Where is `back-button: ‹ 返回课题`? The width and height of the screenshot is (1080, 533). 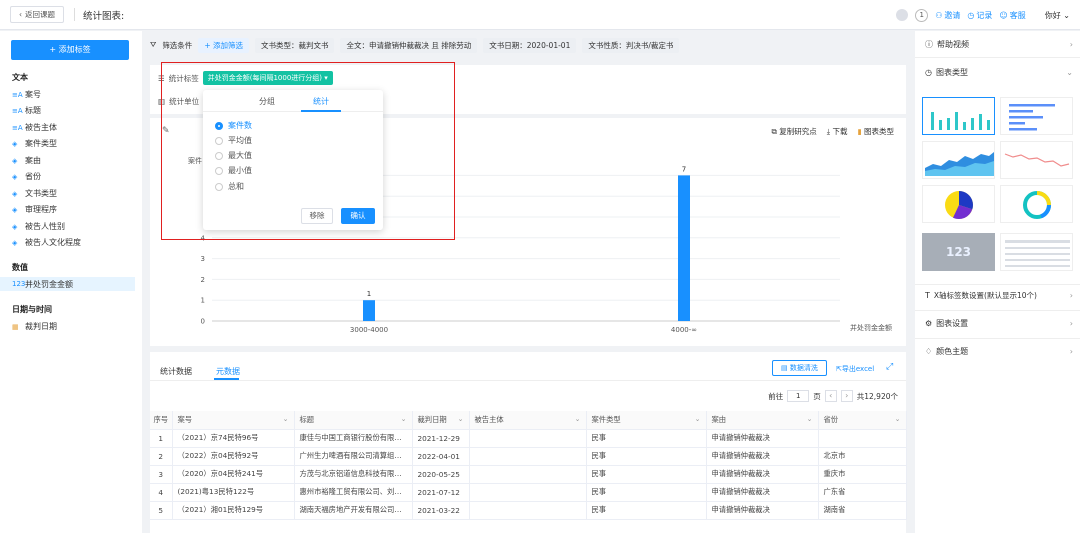
back-button: ‹ 返回课题 is located at coordinates (37, 14).